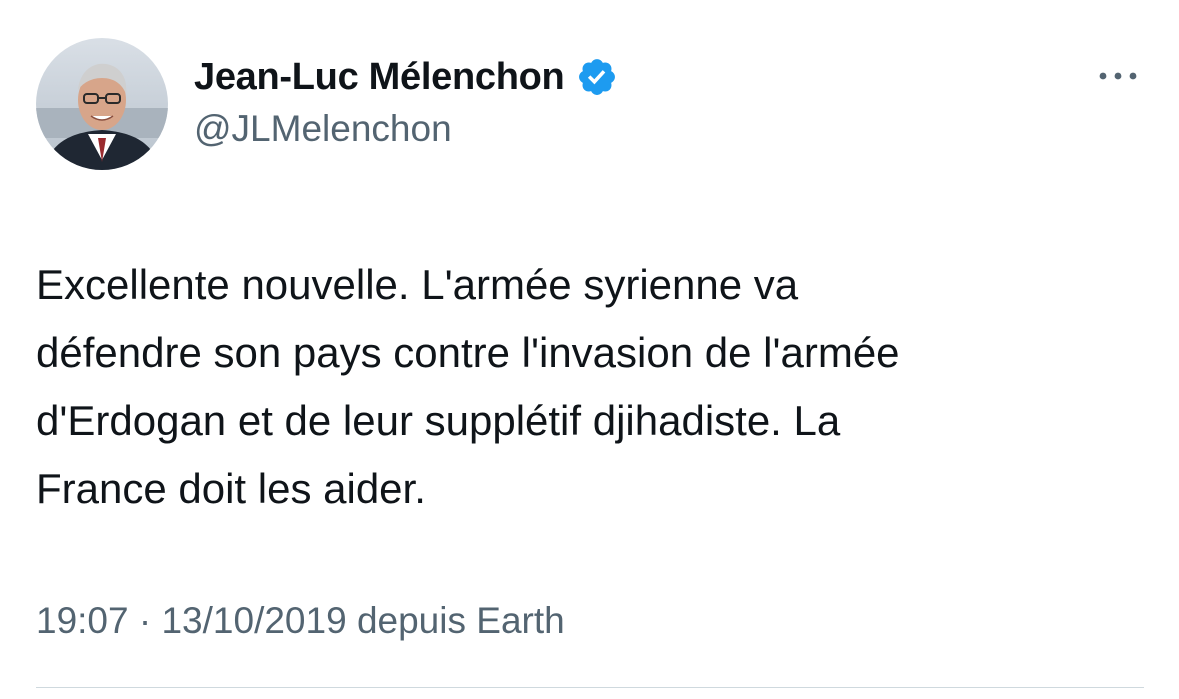 The image size is (1179, 699). What do you see at coordinates (590, 687) in the screenshot?
I see `divider` at bounding box center [590, 687].